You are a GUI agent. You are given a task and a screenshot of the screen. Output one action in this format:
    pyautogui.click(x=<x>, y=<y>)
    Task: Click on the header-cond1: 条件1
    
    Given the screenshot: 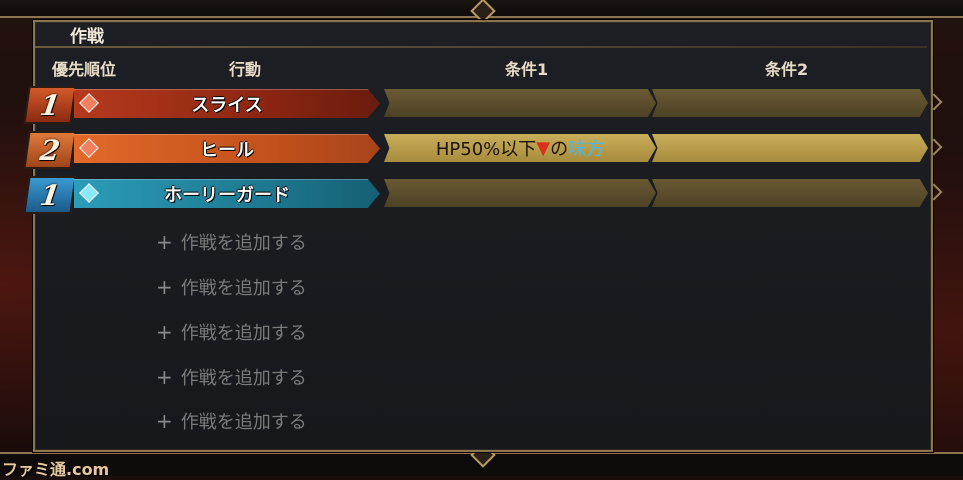 What is the action you would take?
    pyautogui.click(x=527, y=69)
    